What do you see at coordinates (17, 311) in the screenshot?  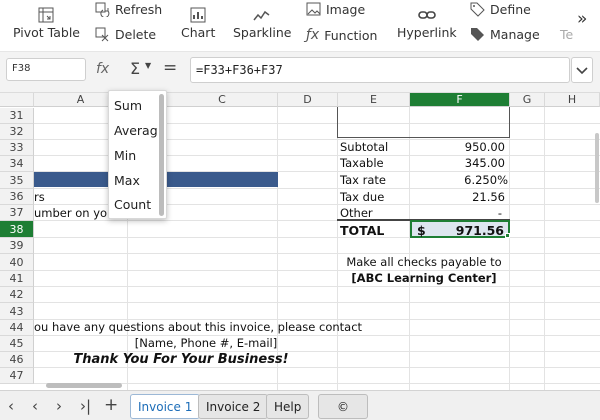 I see `row-header: 43` at bounding box center [17, 311].